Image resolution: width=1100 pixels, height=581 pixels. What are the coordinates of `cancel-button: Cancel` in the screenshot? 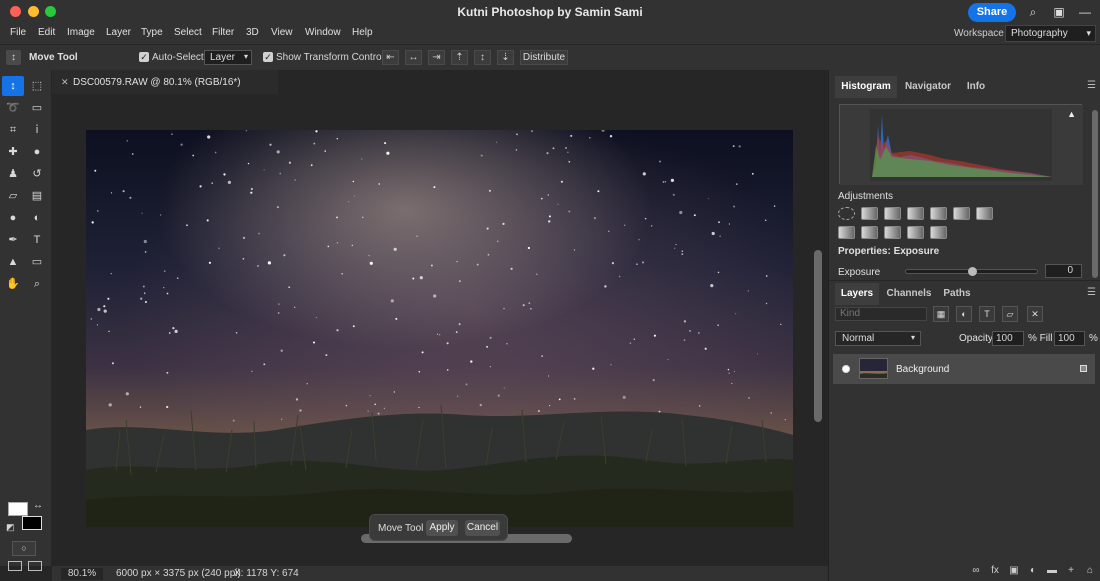 It's located at (482, 528).